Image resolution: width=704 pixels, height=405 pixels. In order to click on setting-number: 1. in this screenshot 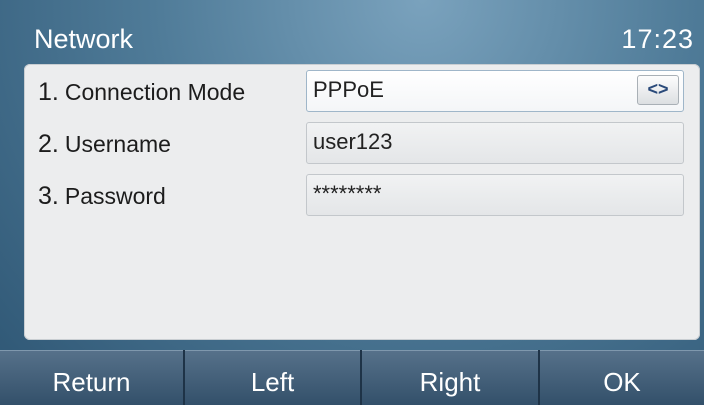, I will do `click(48, 92)`.